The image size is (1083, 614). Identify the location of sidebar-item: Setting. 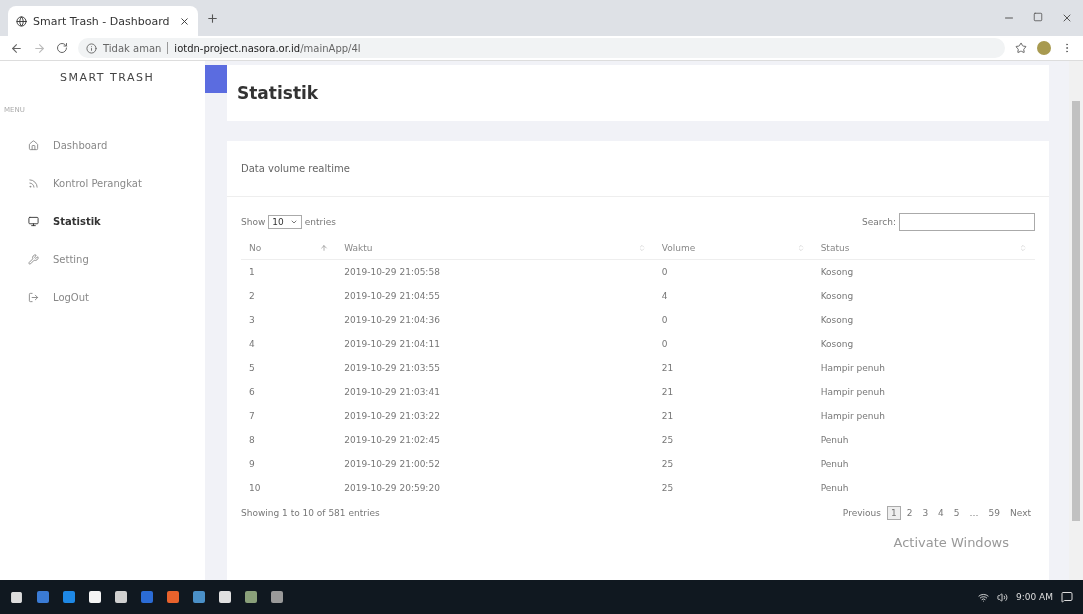
(102, 259).